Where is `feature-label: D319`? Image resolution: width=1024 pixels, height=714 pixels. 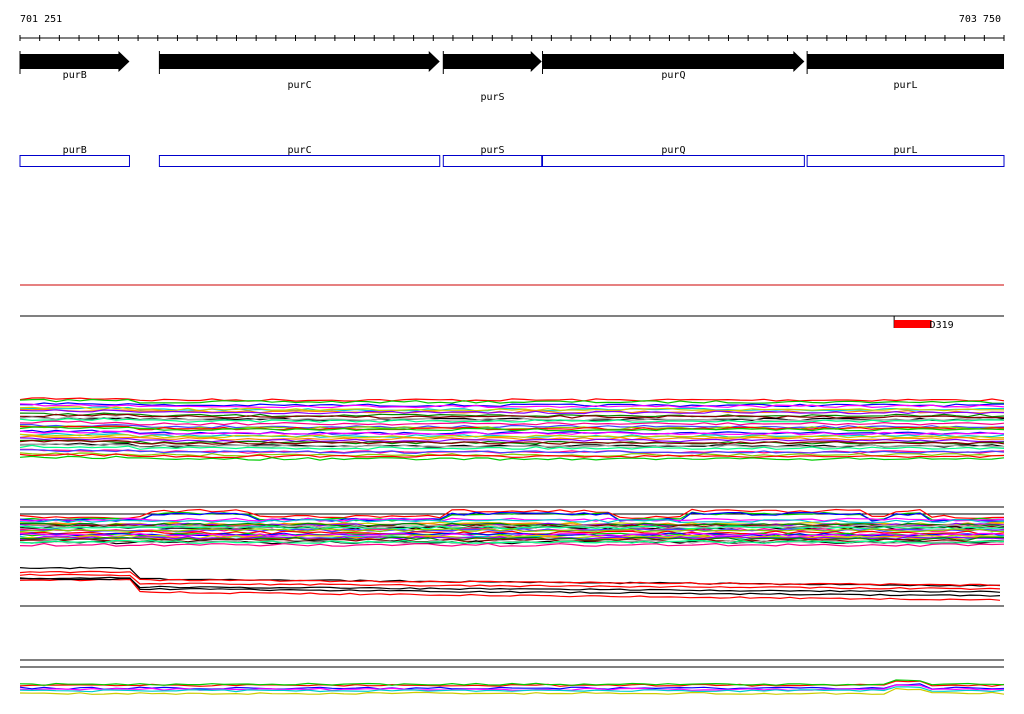 feature-label: D319 is located at coordinates (942, 325).